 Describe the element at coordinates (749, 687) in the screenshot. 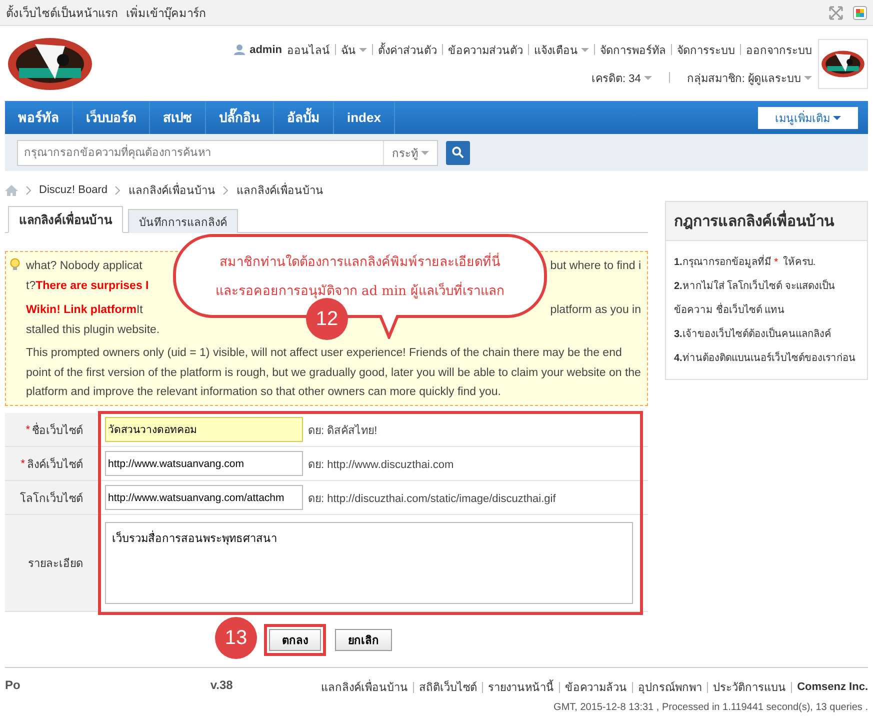

I see `footer-link: ประวัติการแบน` at that location.